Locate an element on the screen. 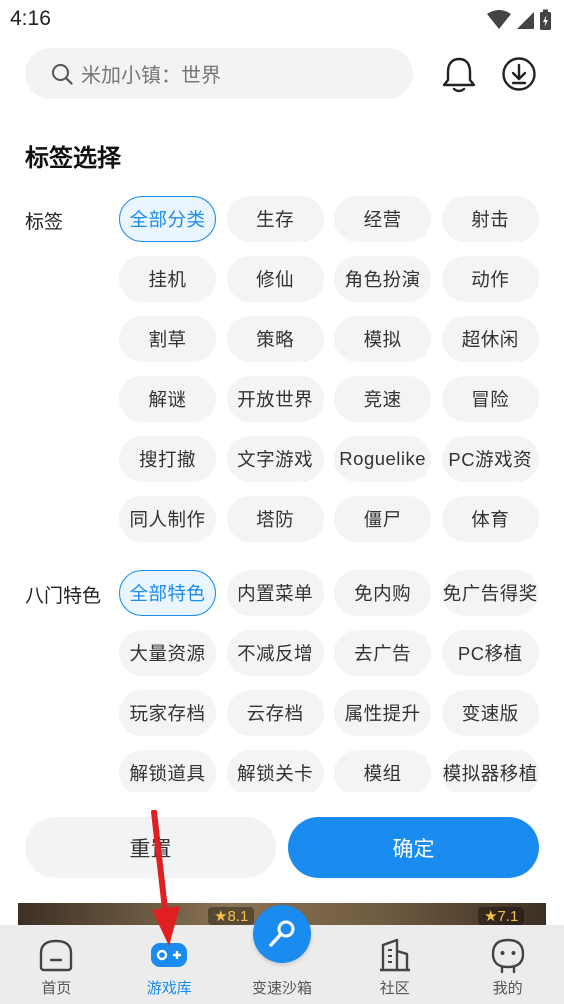 The image size is (564, 1004). nav-item-speed-sandbox: 变速沙箱 is located at coordinates (282, 954).